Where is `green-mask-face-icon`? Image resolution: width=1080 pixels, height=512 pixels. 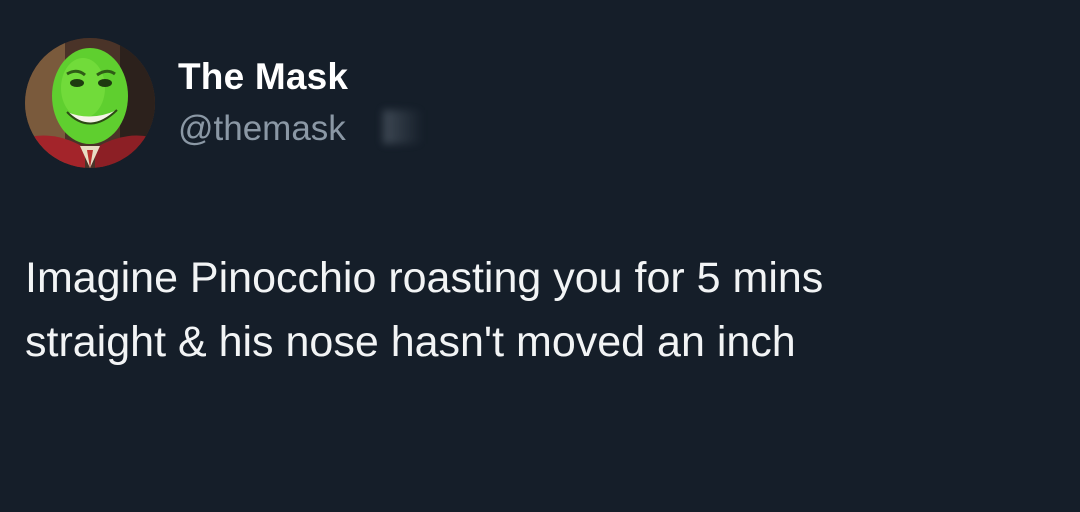 green-mask-face-icon is located at coordinates (90, 103).